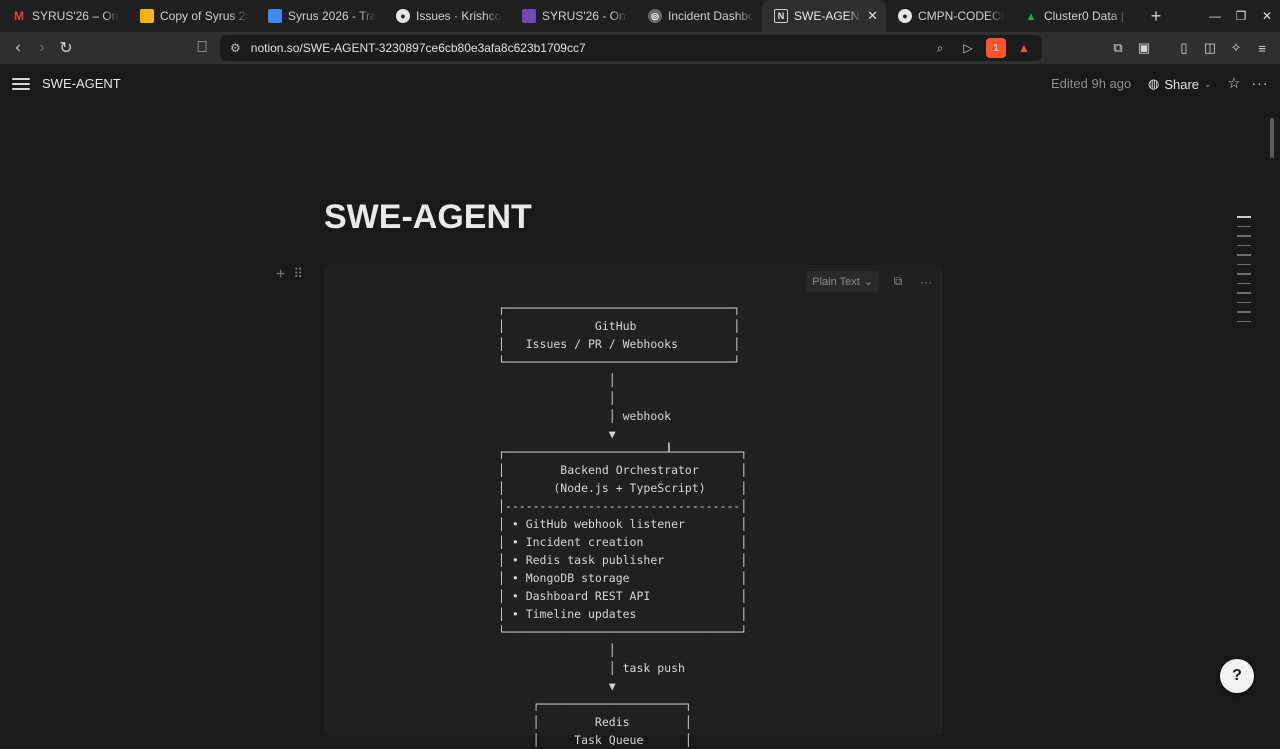 Image resolution: width=1280 pixels, height=749 pixels. What do you see at coordinates (711, 16) in the screenshot?
I see `tab-label: Incident Dashbo` at bounding box center [711, 16].